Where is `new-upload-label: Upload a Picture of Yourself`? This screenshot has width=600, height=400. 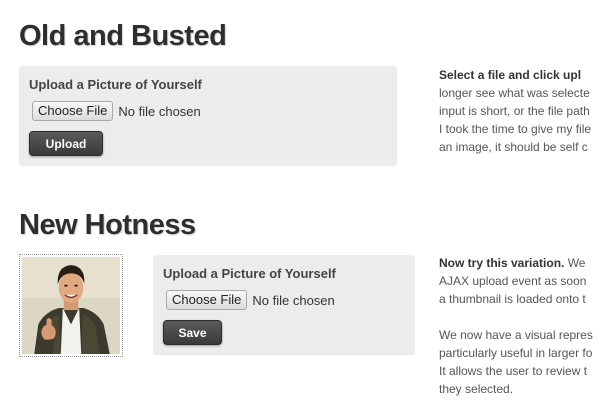
new-upload-label: Upload a Picture of Yourself is located at coordinates (249, 273).